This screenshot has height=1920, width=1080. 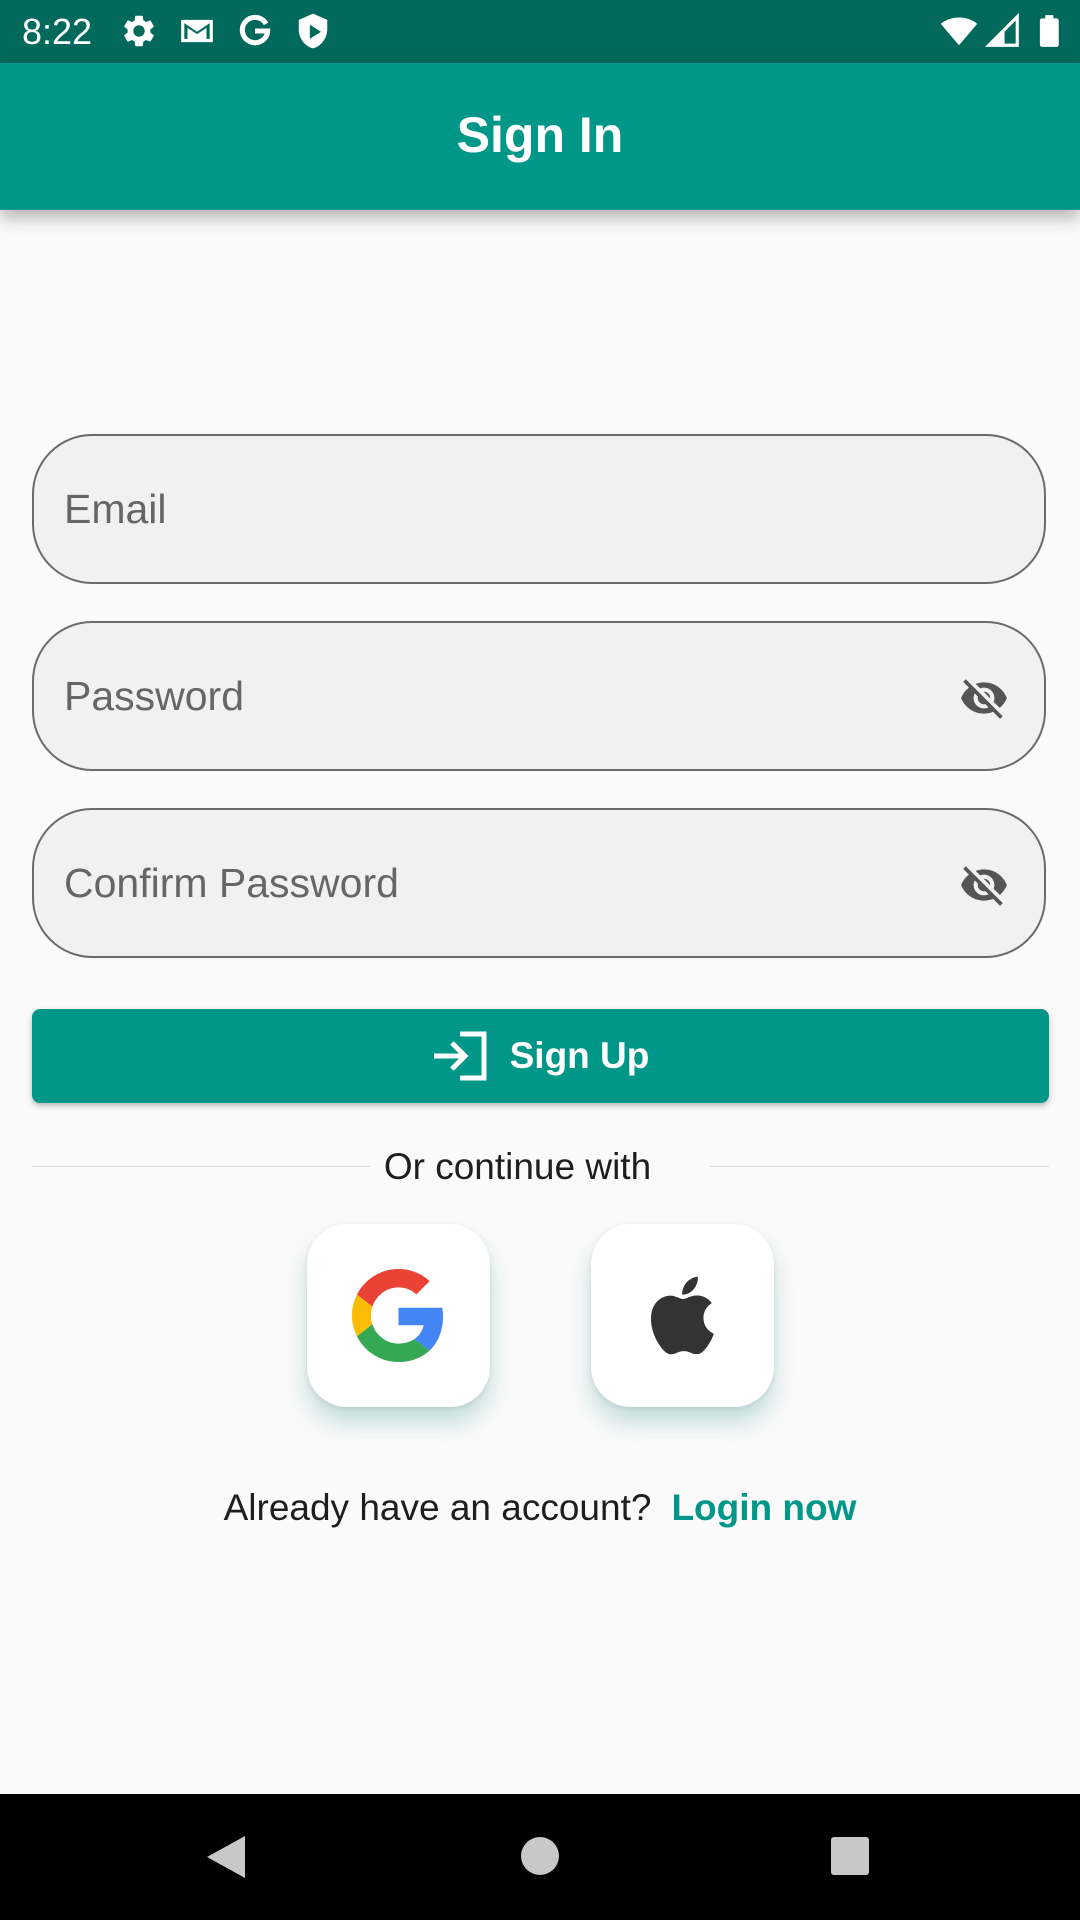 I want to click on confirm-password-input, so click(x=504, y=883).